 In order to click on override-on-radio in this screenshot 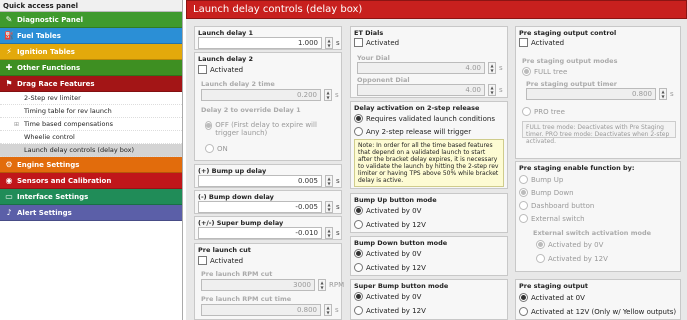, I will do `click(209, 148)`.